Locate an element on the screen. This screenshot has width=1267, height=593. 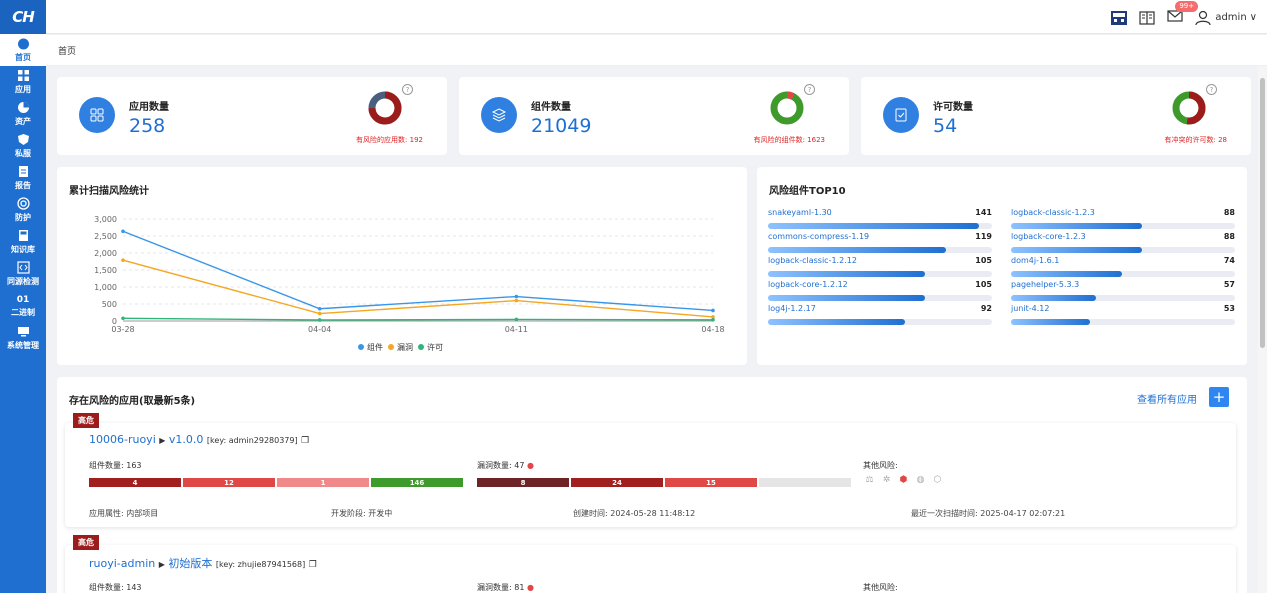
sidebar-item-label: 二进制 is located at coordinates (23, 312).